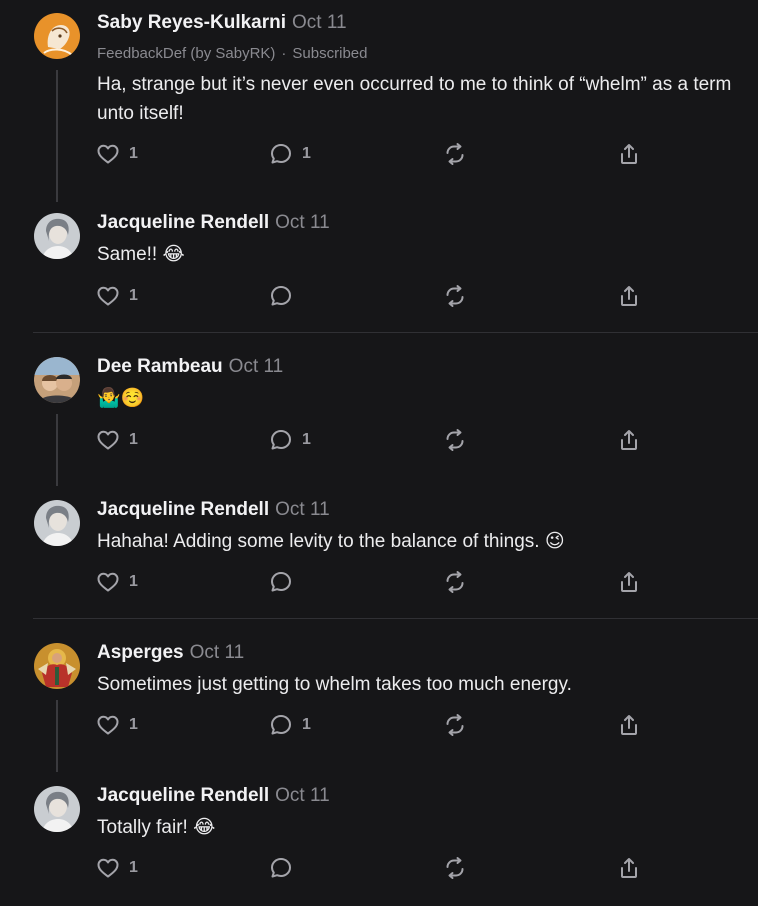  Describe the element at coordinates (140, 652) in the screenshot. I see `author-name: Asperges` at that location.